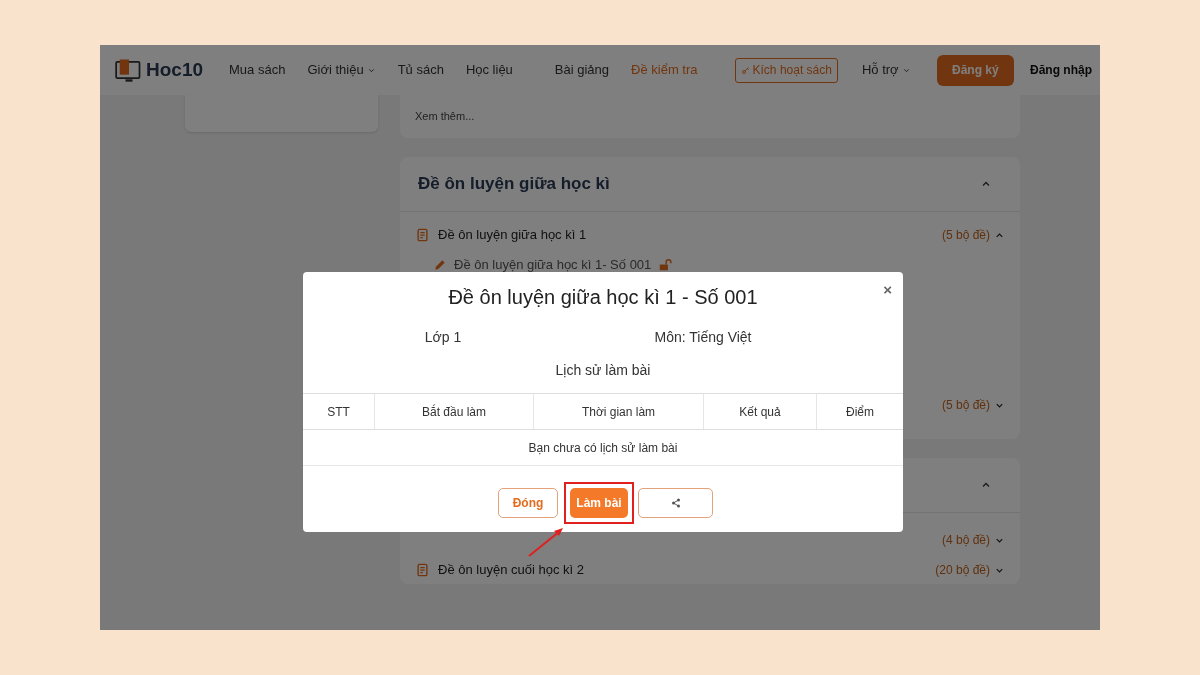  I want to click on empty-message: Bạn chưa có lịch sử làm bài, so click(603, 448).